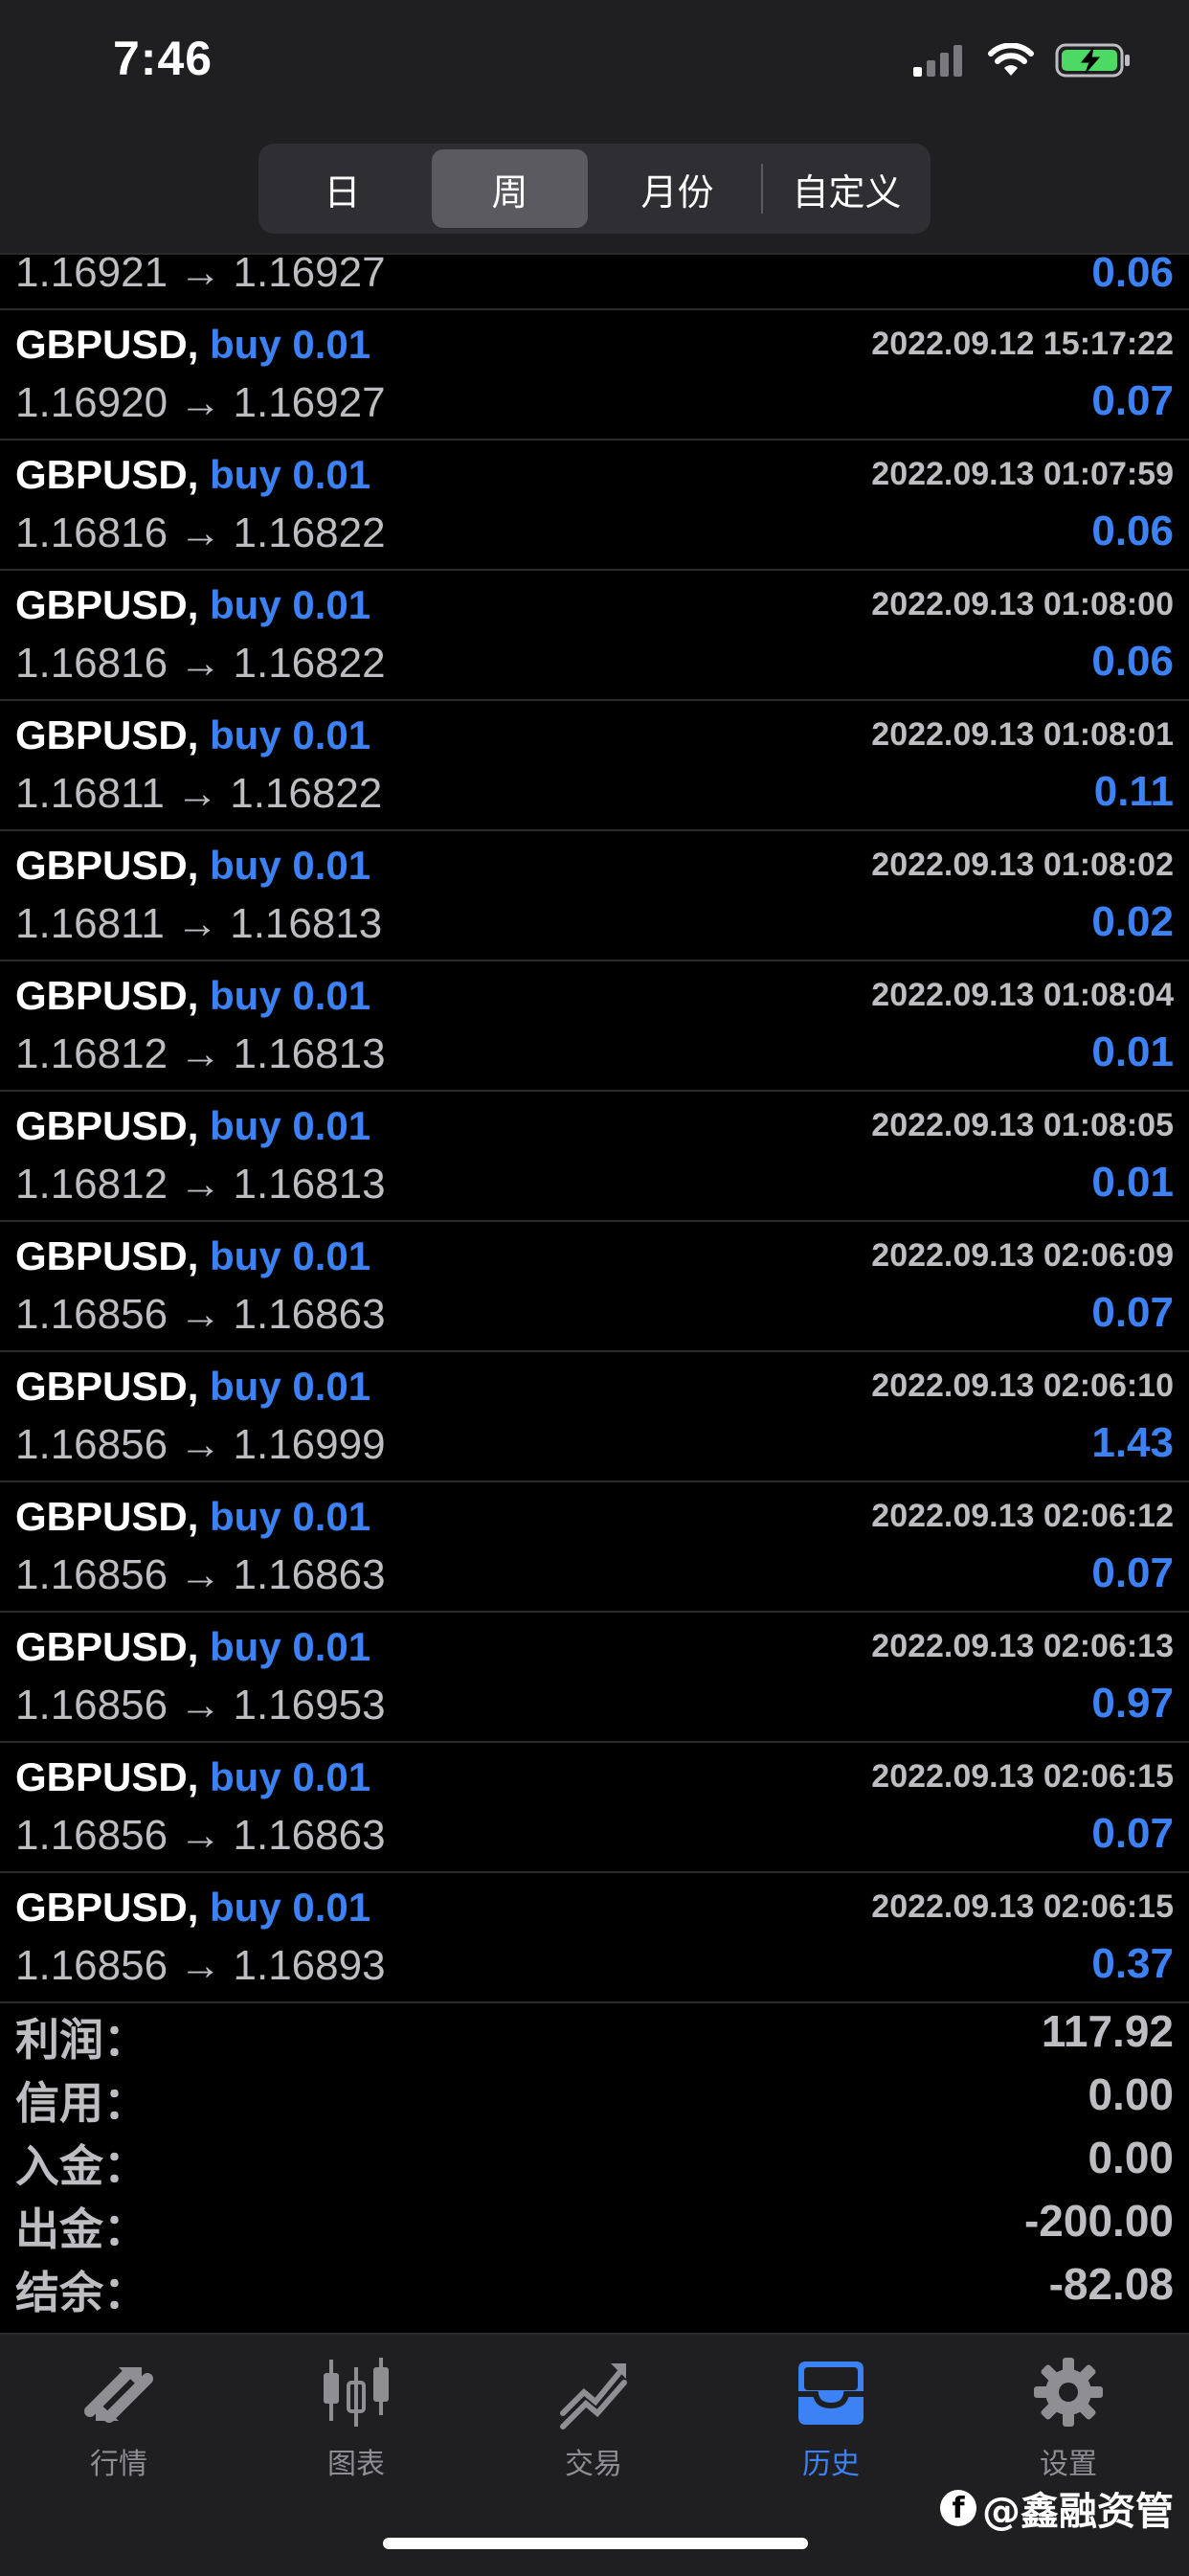 This screenshot has height=2576, width=1189. Describe the element at coordinates (200, 532) in the screenshot. I see `trade-prices: 1.16816 → 1.16822` at that location.